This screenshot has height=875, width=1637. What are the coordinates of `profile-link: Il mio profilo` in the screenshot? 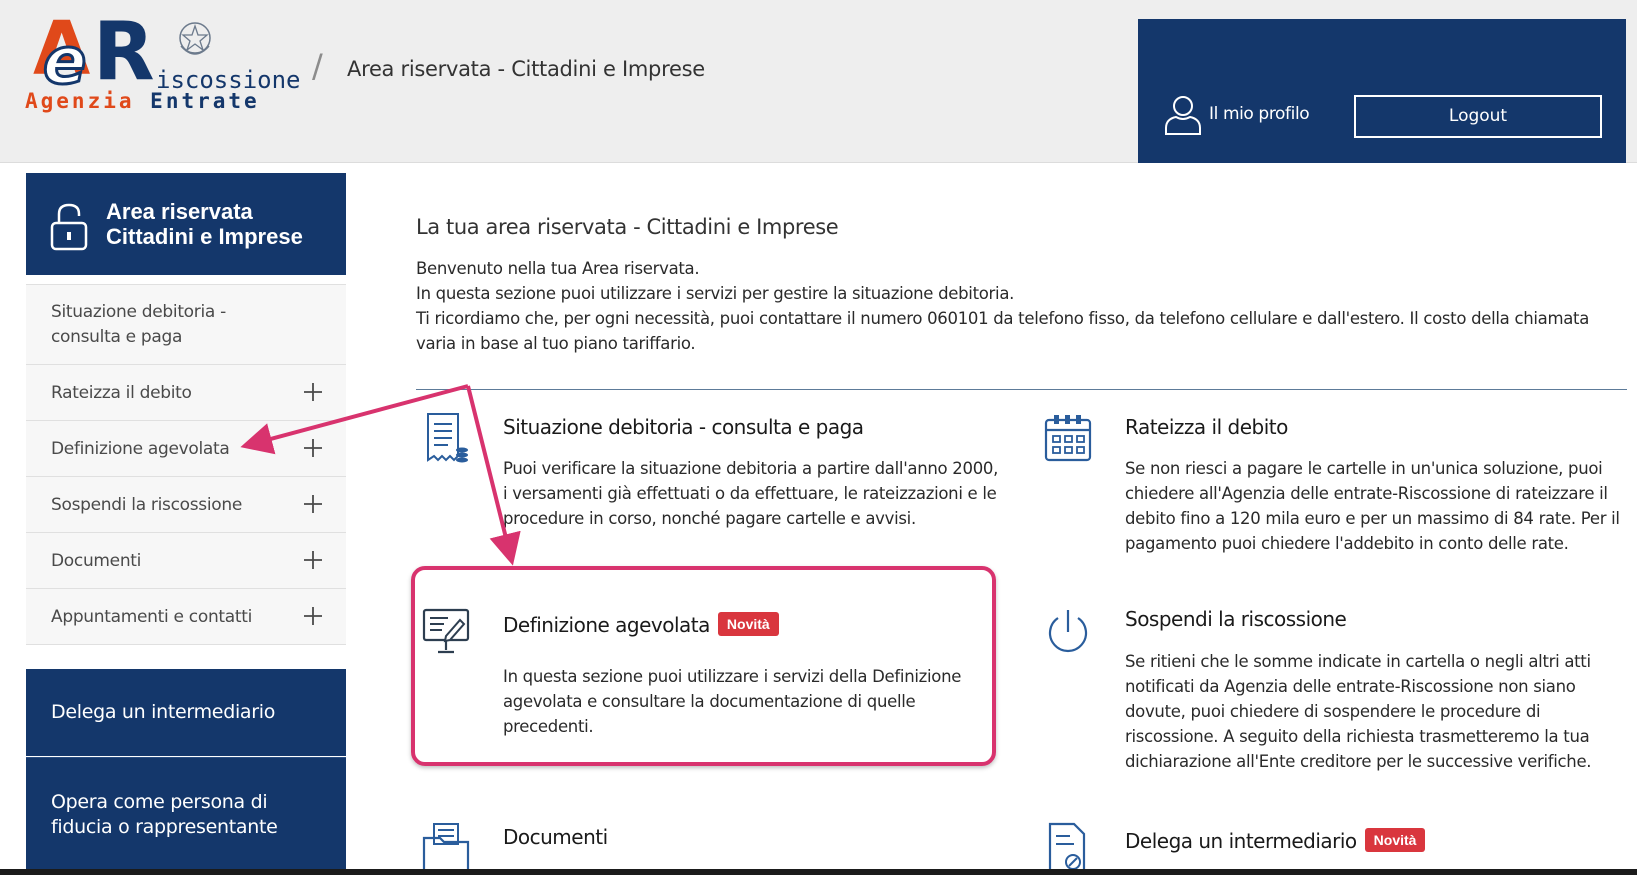 It's located at (1259, 114).